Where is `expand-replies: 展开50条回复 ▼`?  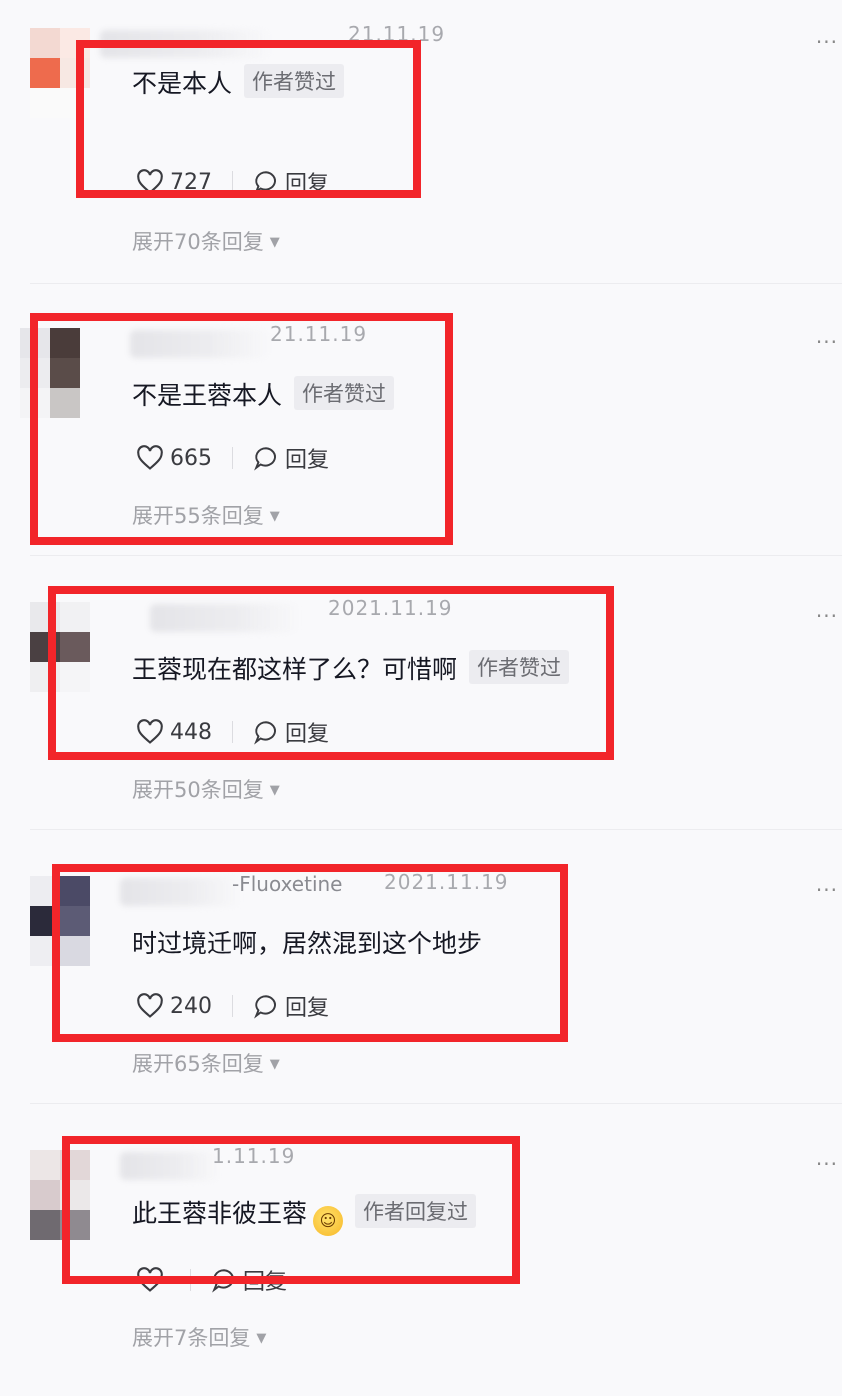 expand-replies: 展开50条回复 ▼ is located at coordinates (206, 789).